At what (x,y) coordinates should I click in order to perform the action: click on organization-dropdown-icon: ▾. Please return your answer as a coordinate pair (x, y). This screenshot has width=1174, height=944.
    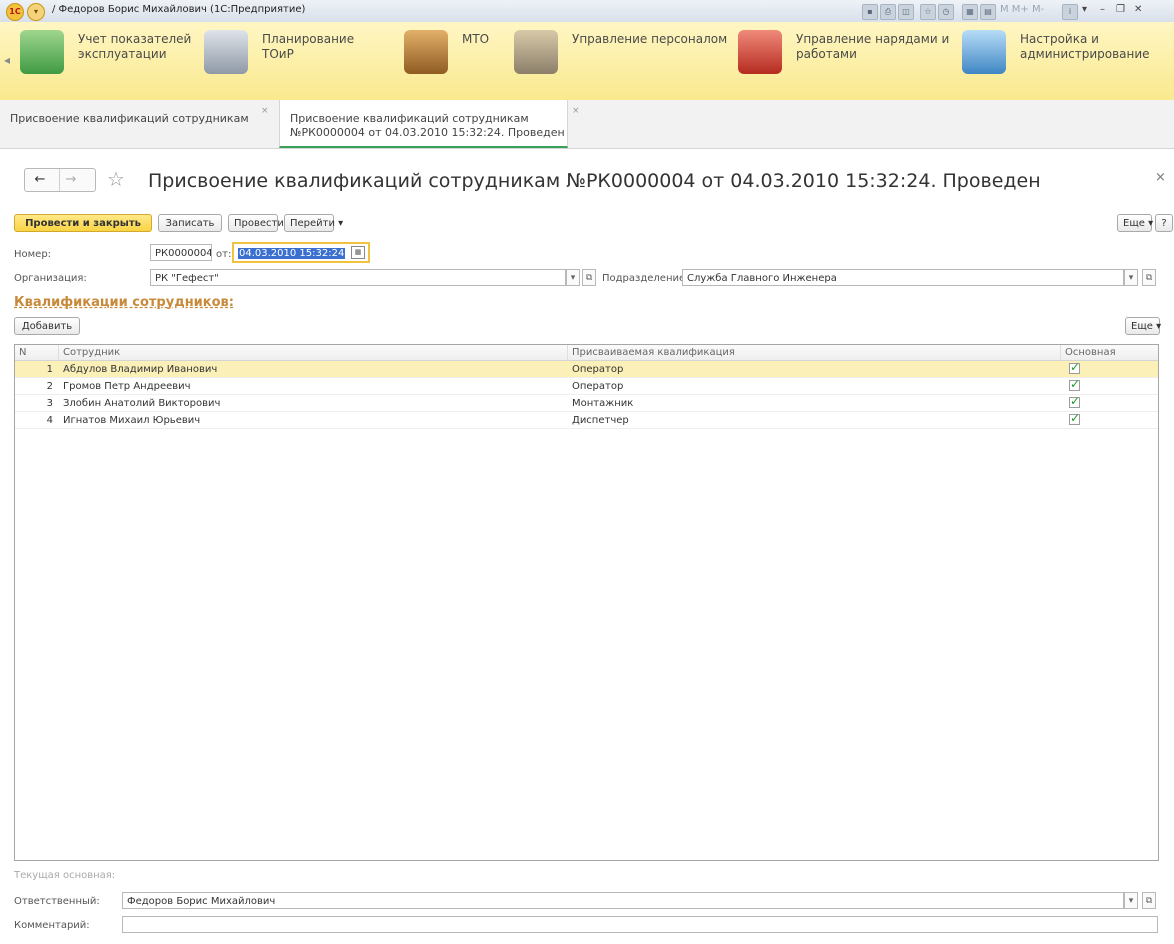
    Looking at the image, I should click on (573, 277).